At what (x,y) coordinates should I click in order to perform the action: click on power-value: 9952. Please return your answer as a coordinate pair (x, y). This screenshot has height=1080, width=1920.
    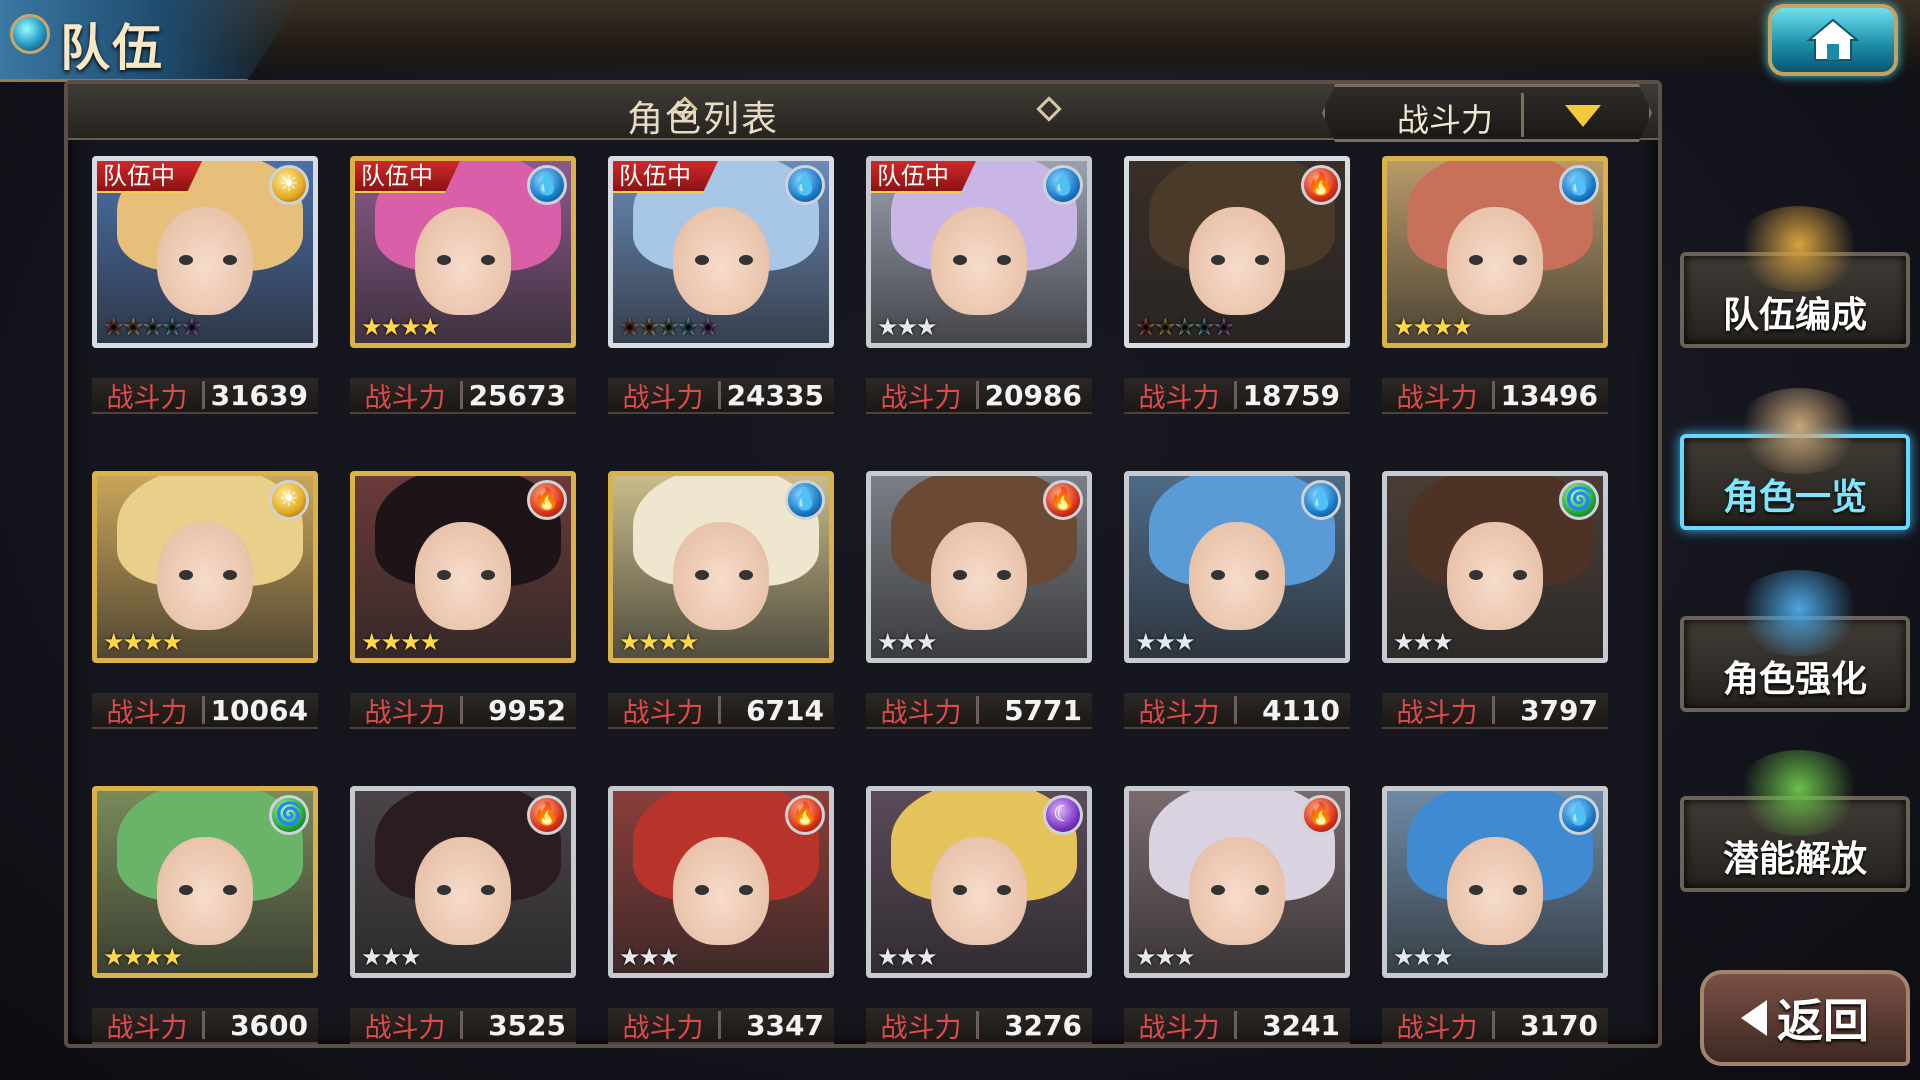
    Looking at the image, I should click on (527, 710).